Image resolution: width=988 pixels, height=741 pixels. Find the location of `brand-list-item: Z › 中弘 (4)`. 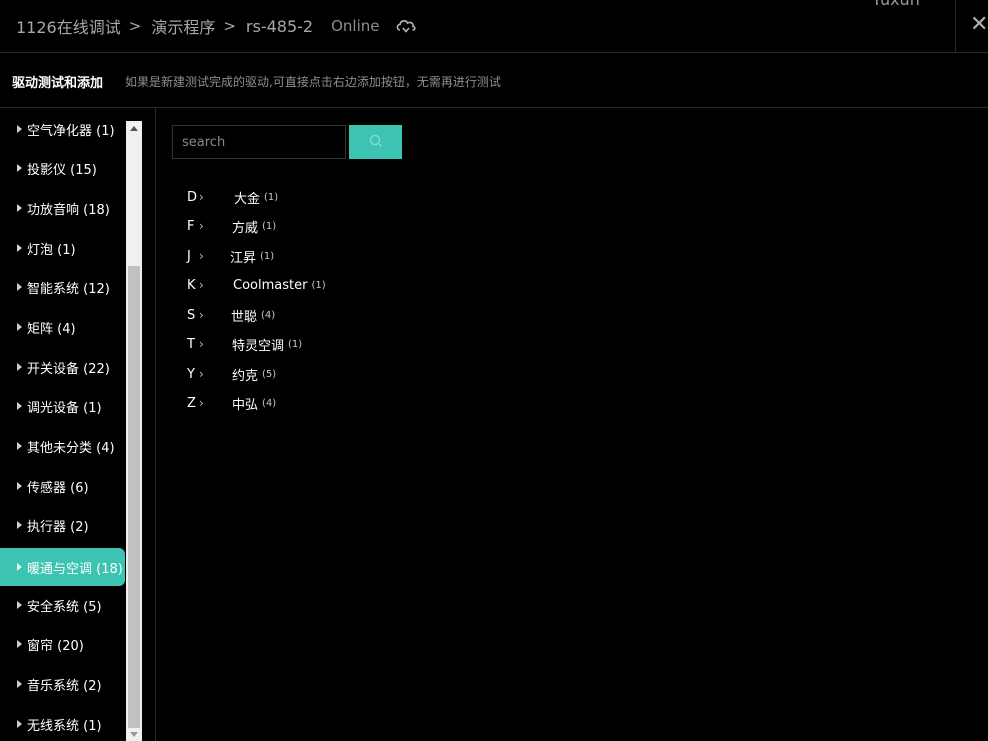

brand-list-item: Z › 中弘 (4) is located at coordinates (231, 403).